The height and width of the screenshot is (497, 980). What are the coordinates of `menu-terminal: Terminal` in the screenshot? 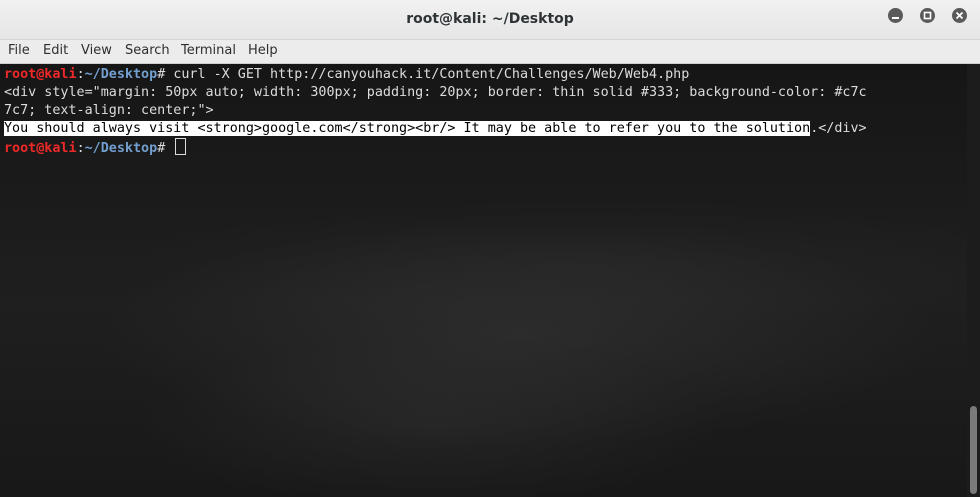 It's located at (208, 50).